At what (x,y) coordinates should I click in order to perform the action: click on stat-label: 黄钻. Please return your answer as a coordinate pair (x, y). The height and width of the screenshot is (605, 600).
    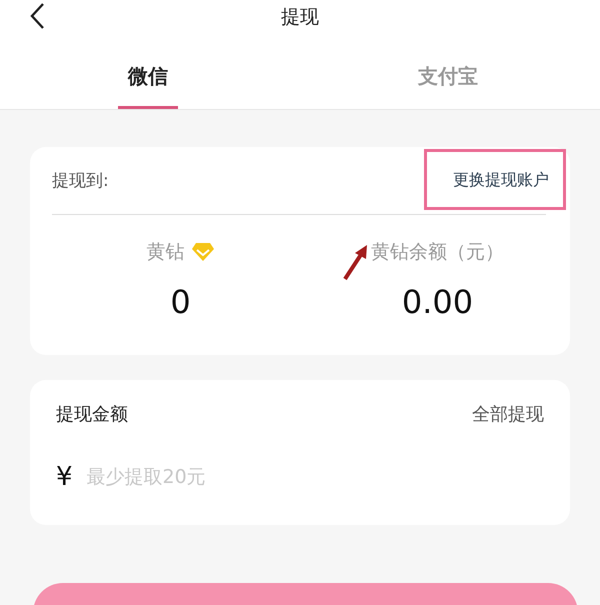
    Looking at the image, I should click on (165, 252).